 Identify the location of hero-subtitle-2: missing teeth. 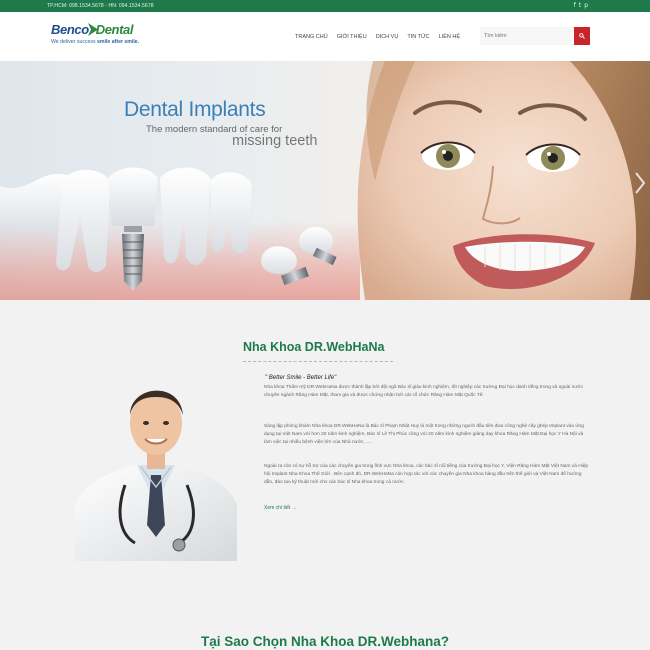
(275, 141).